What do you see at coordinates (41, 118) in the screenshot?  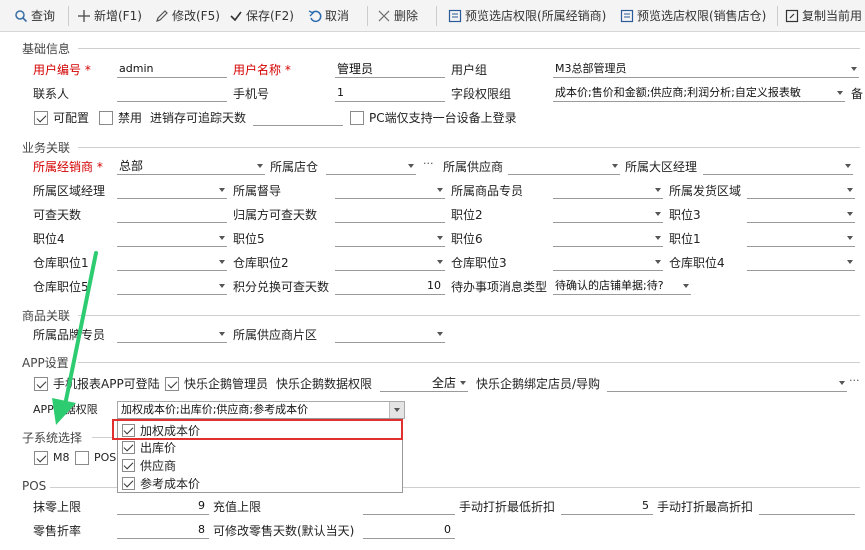 I see `configurable-checkbox` at bounding box center [41, 118].